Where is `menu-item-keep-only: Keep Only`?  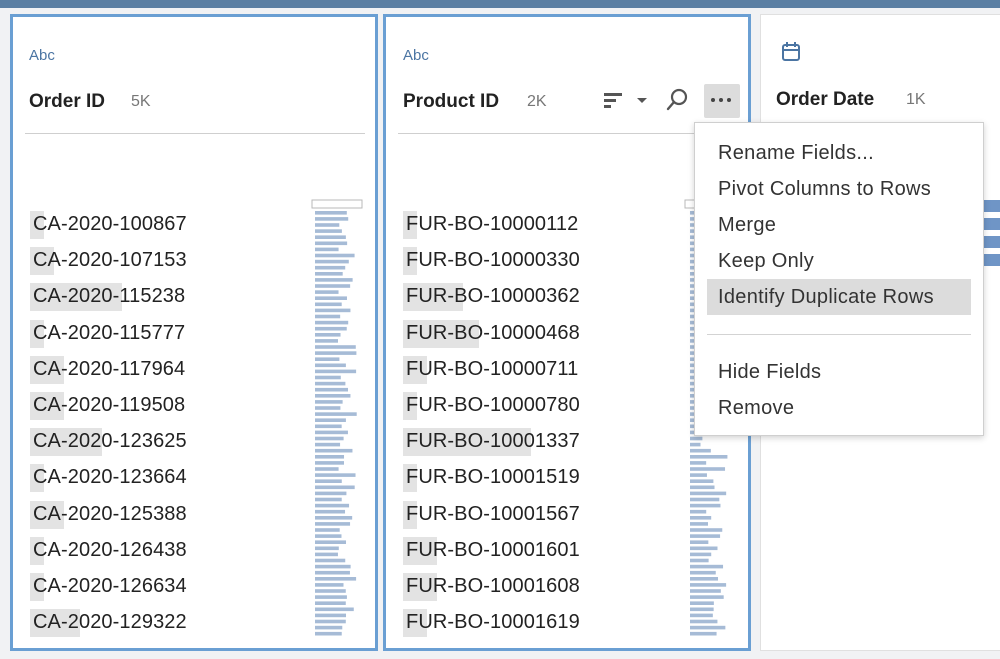 menu-item-keep-only: Keep Only is located at coordinates (839, 261).